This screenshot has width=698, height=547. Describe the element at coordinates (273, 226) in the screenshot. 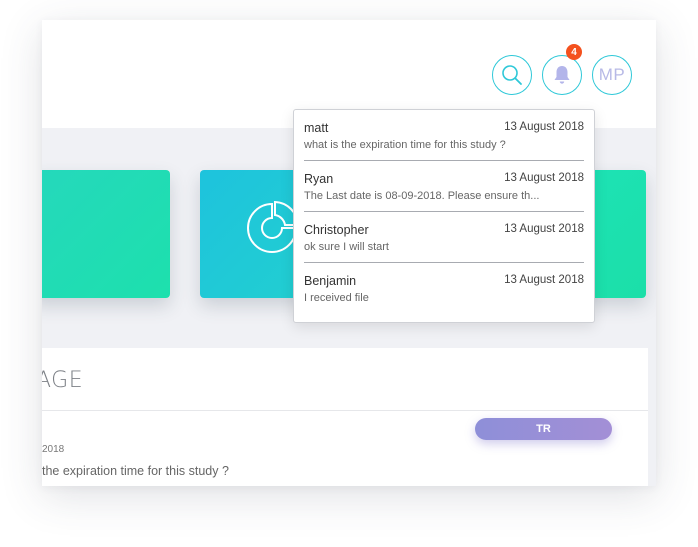

I see `pie-chart-icon` at that location.